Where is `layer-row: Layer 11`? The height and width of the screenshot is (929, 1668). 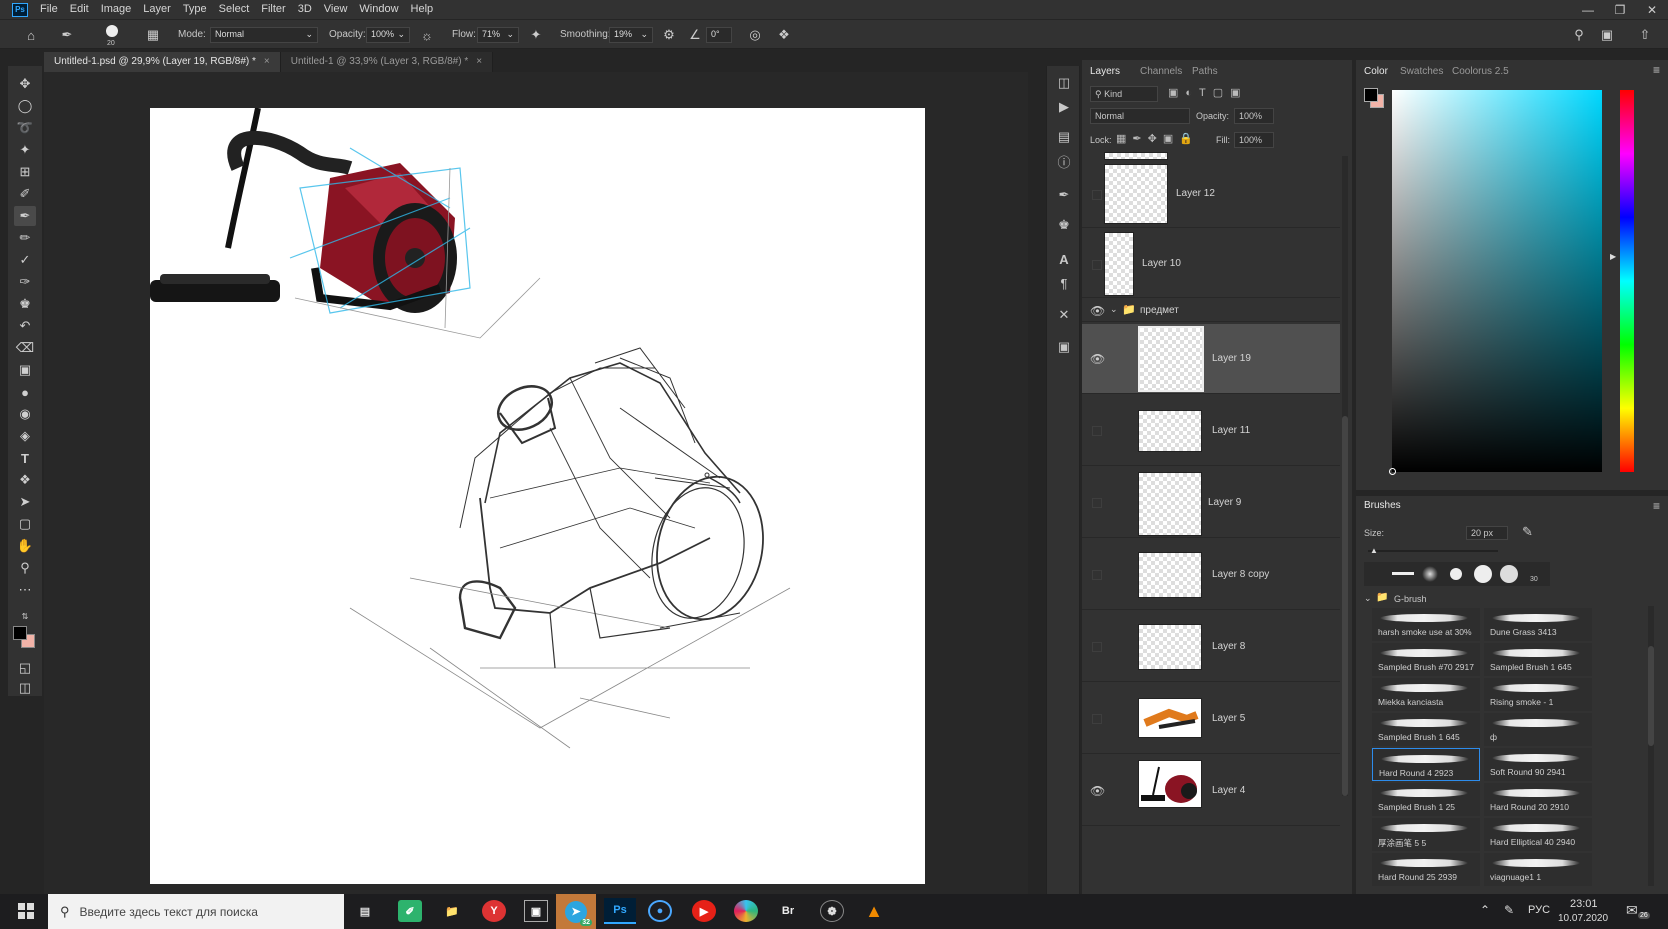
layer-row: Layer 11 is located at coordinates (1211, 431).